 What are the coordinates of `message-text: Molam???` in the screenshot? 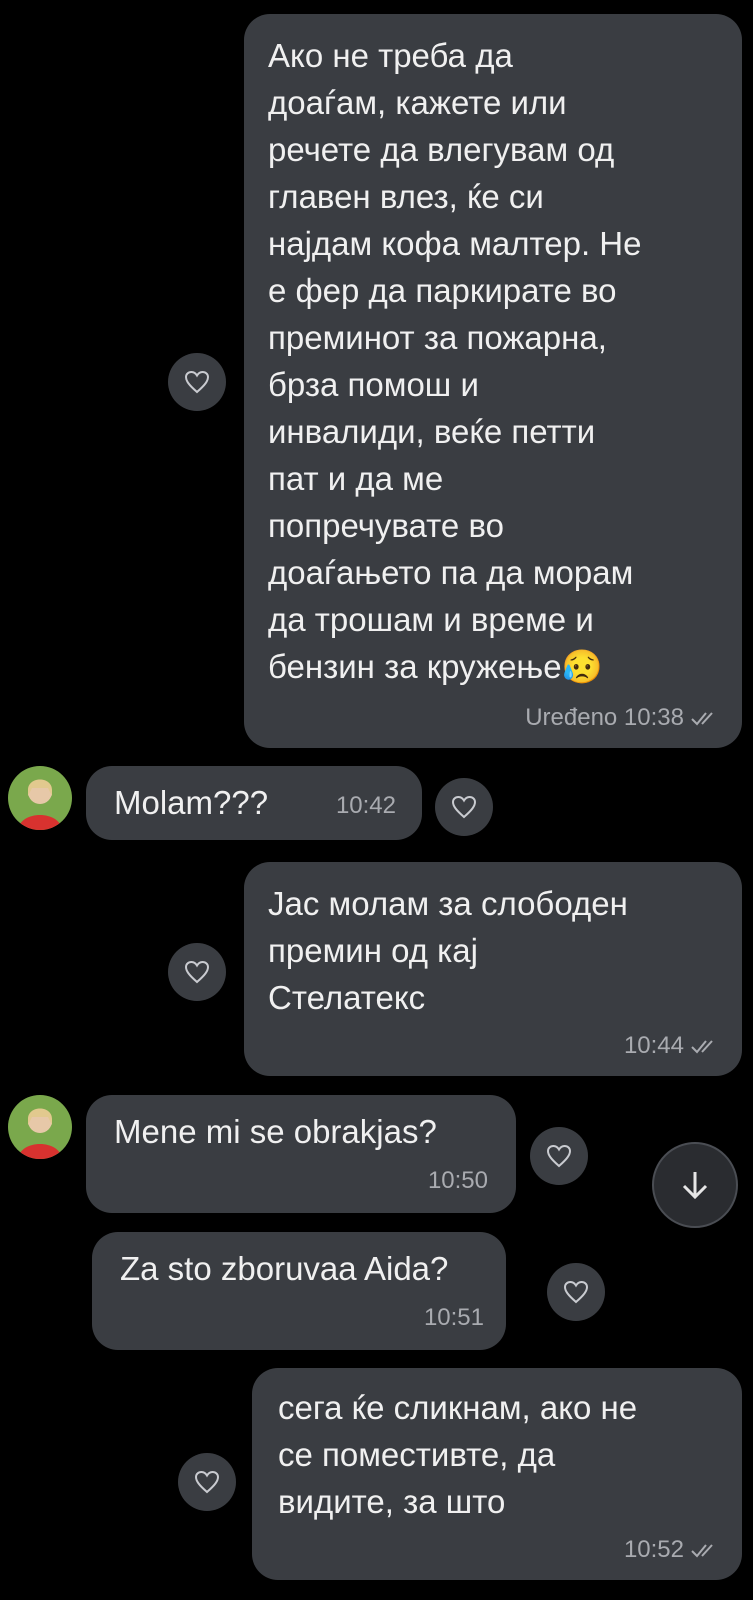 It's located at (191, 802).